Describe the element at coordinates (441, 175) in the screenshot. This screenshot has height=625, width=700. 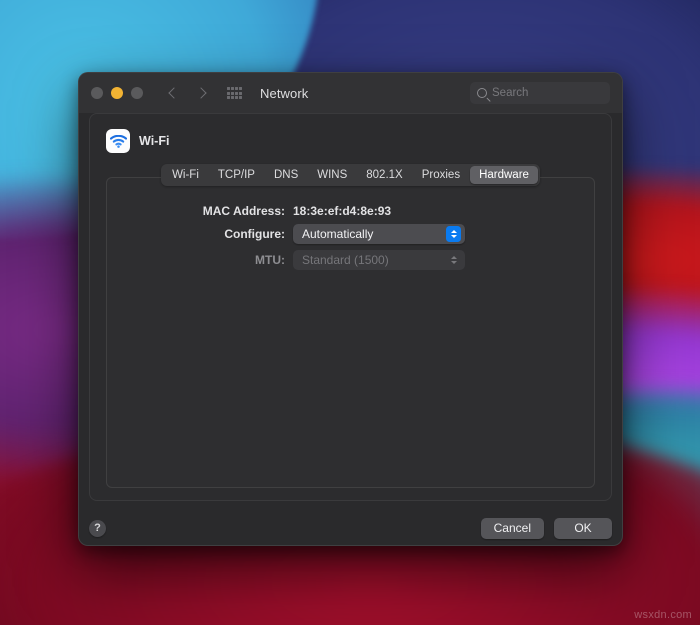
I see `tab-proxies: Proxies` at that location.